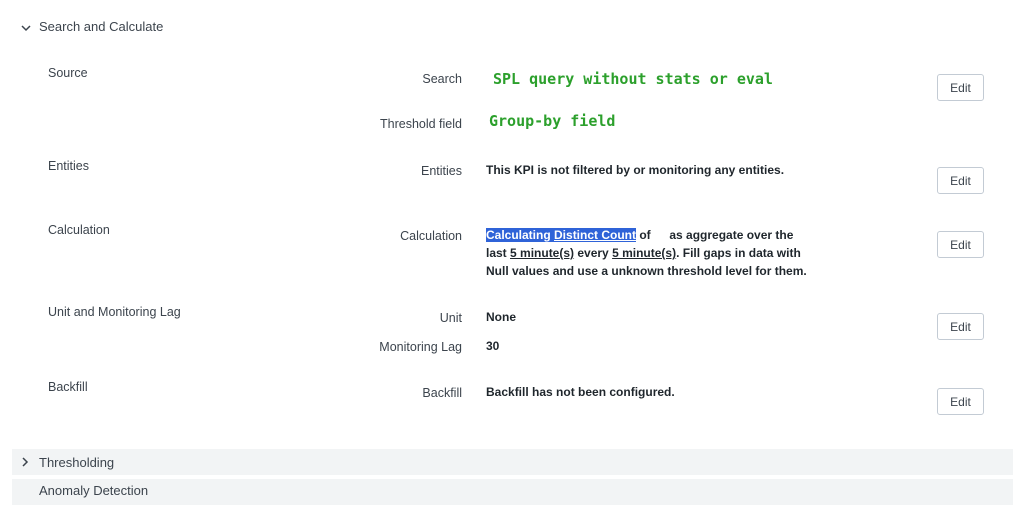 The image size is (1024, 505). Describe the element at coordinates (68, 387) in the screenshot. I see `backfill-group-label: Backfill` at that location.